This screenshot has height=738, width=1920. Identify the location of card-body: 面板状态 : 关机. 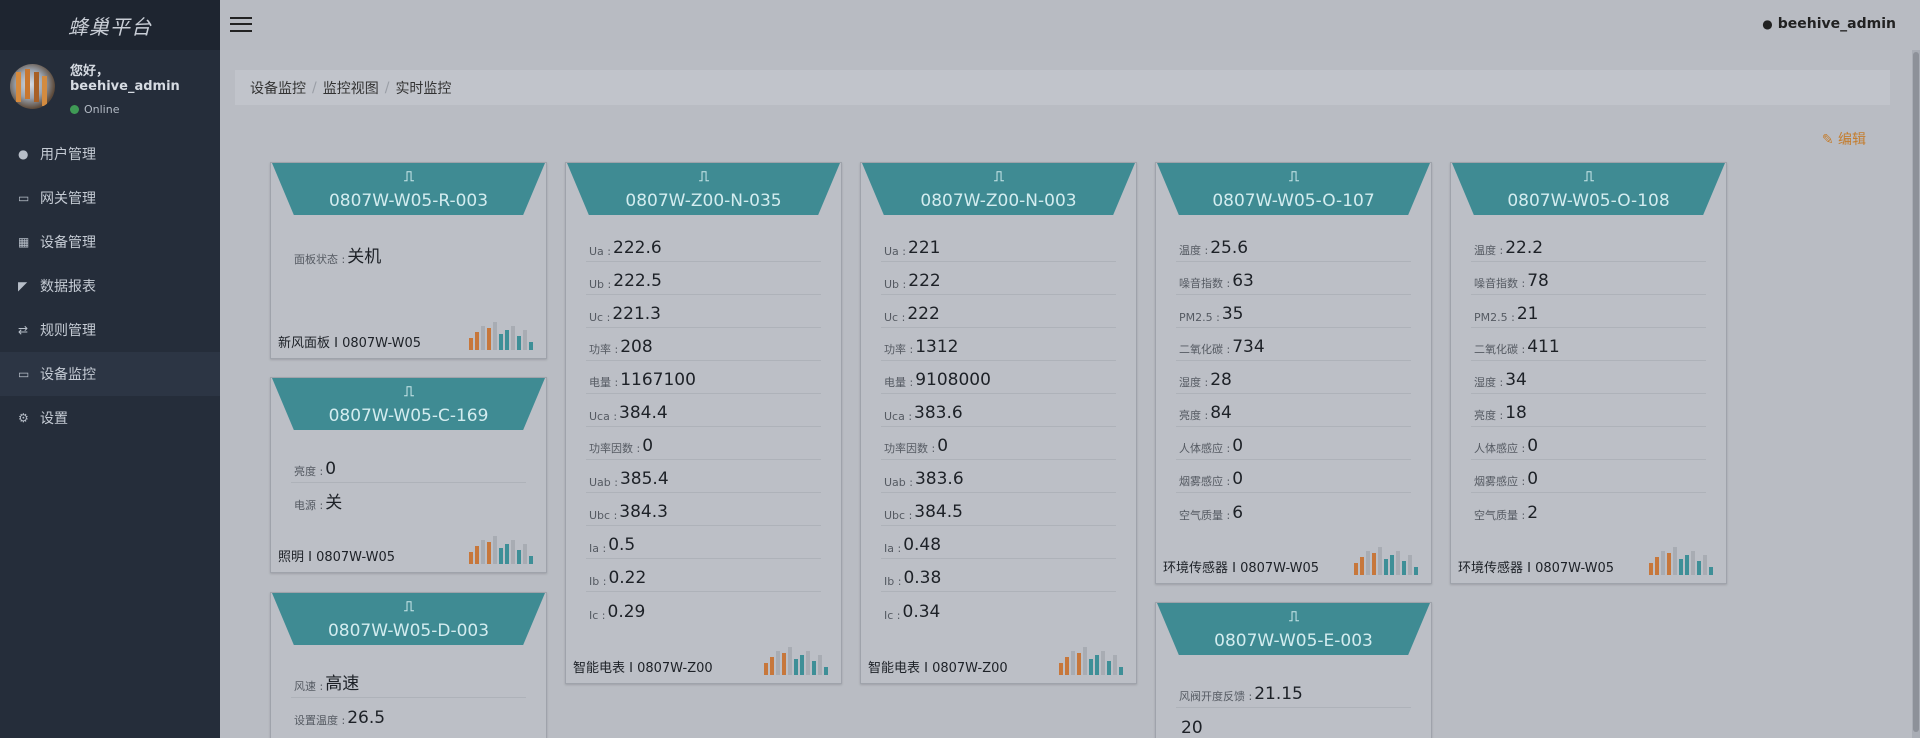
(408, 242).